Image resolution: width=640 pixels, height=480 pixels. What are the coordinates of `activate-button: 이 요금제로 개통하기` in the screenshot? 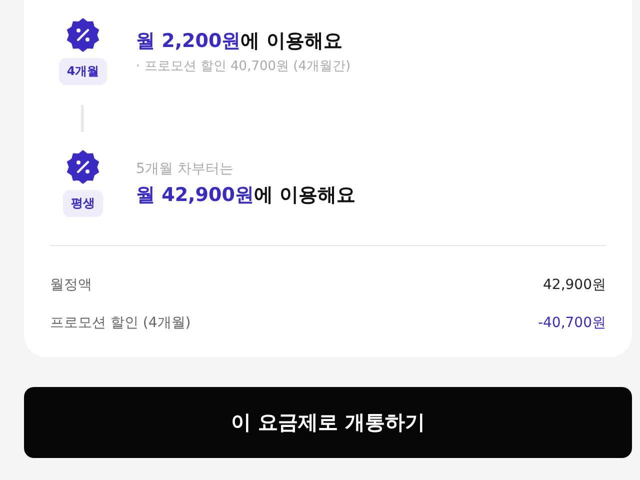 It's located at (328, 422).